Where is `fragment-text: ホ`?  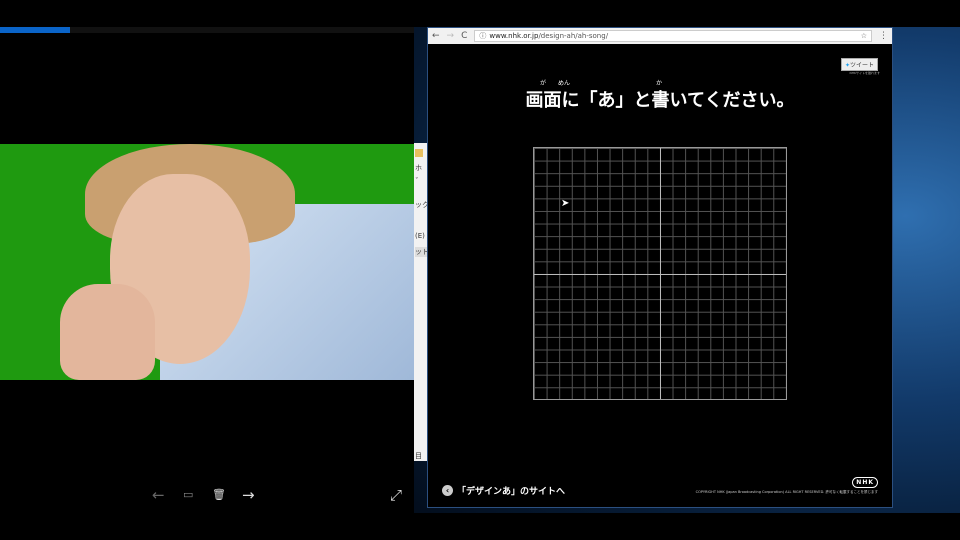
fragment-text: ホ is located at coordinates (418, 168).